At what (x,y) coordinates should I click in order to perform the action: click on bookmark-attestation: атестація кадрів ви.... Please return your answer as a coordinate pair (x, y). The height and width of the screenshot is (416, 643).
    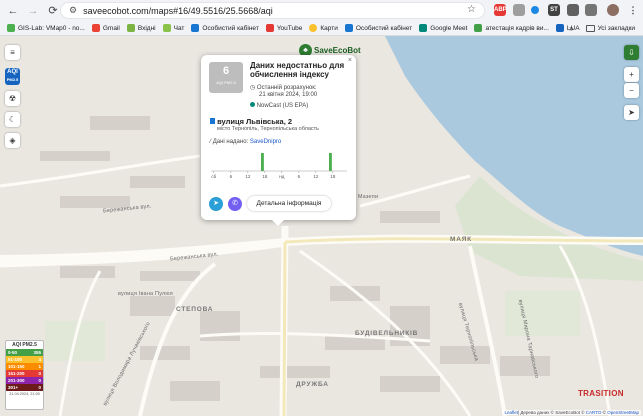
    Looking at the image, I should click on (511, 28).